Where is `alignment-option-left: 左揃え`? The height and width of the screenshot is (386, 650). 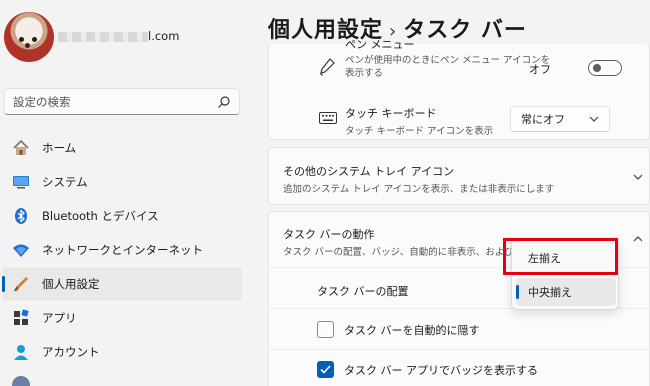 alignment-option-left: 左揃え is located at coordinates (566, 258).